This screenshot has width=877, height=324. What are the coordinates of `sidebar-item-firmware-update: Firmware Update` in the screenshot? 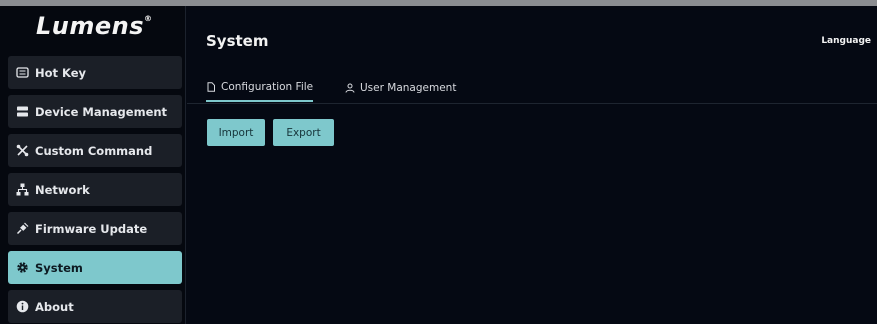 It's located at (95, 228).